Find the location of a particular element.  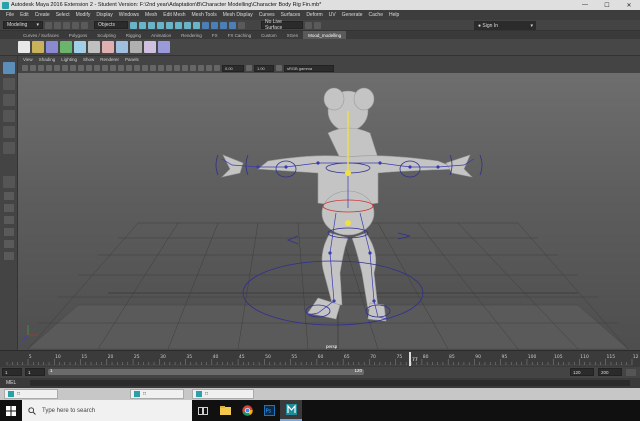

resolution-gate-icon is located at coordinates (73, 68).